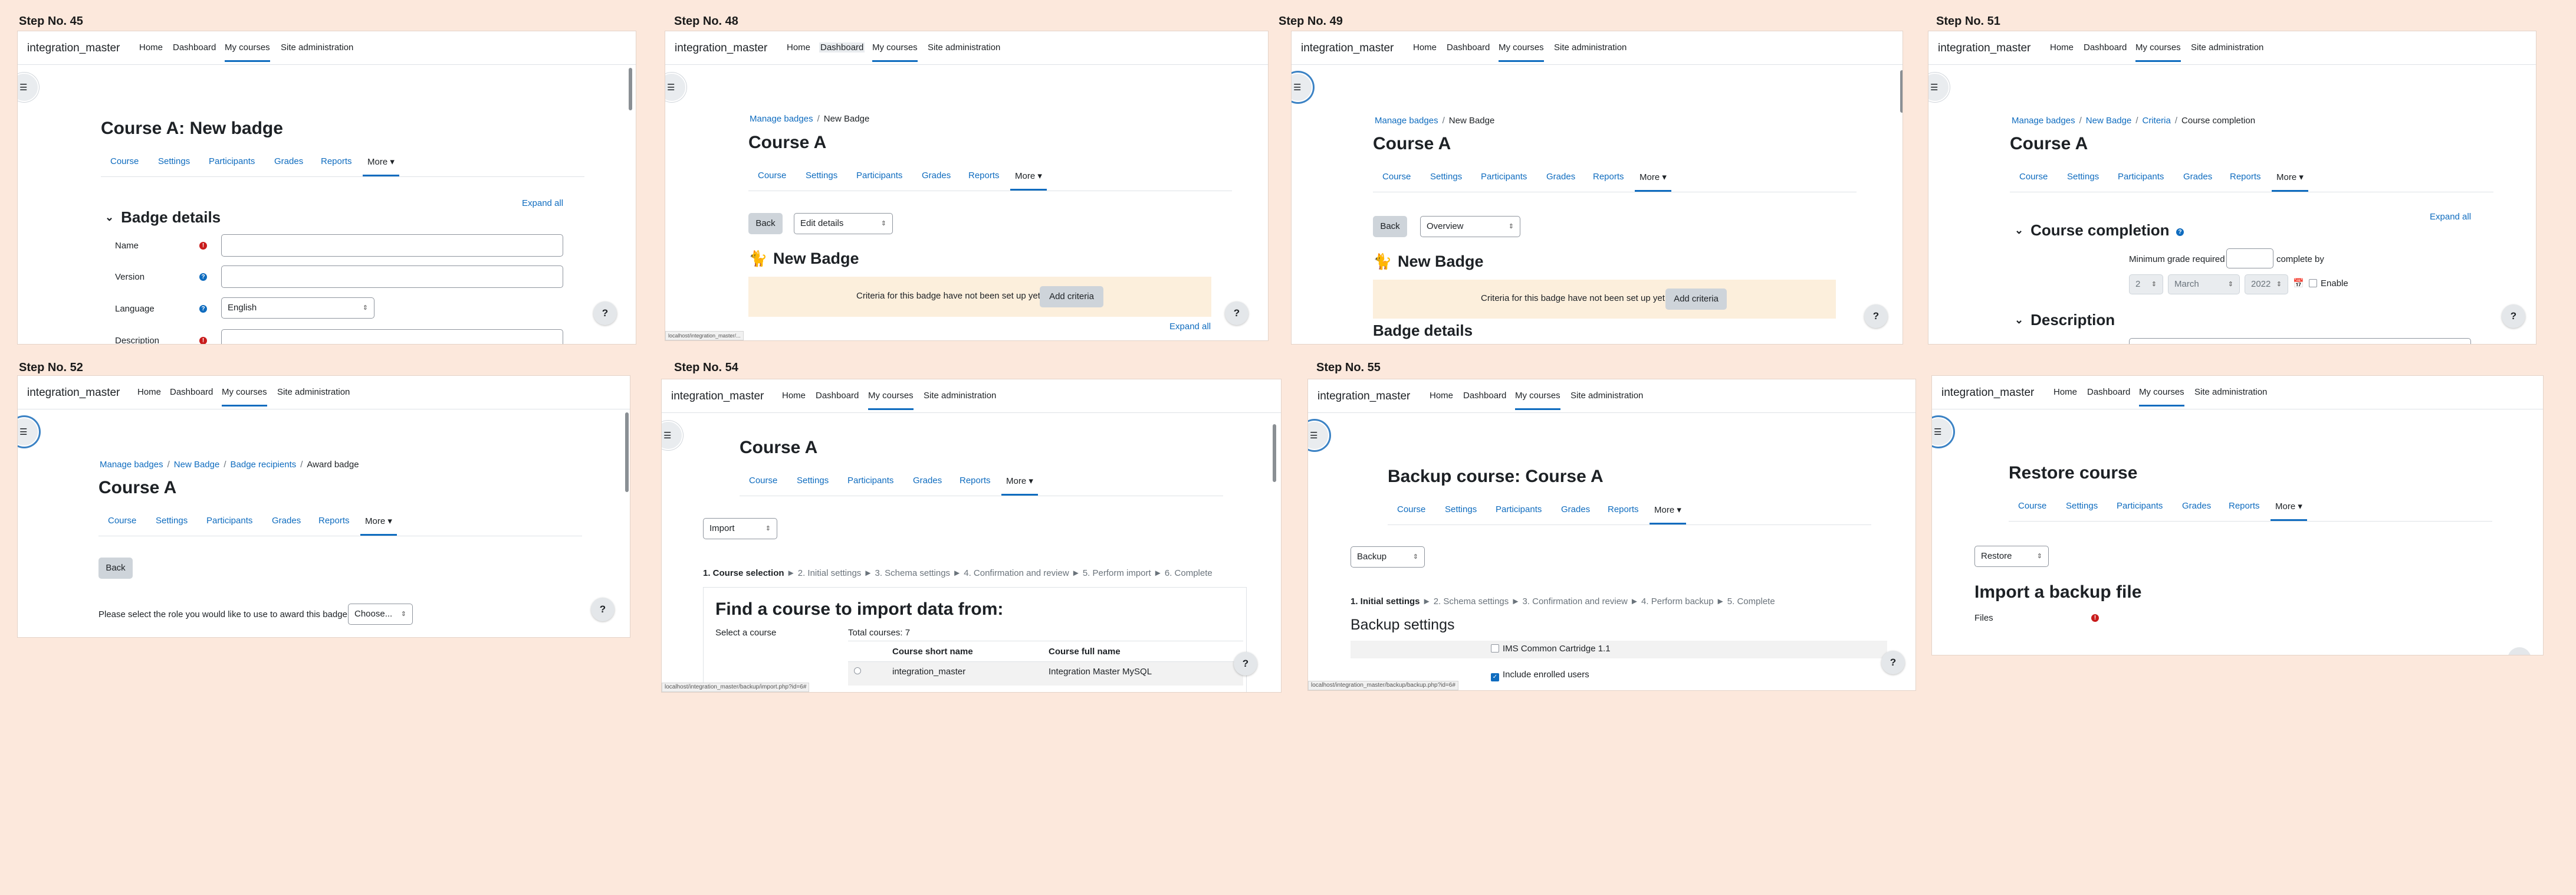  I want to click on month-select: March ⇕, so click(2204, 284).